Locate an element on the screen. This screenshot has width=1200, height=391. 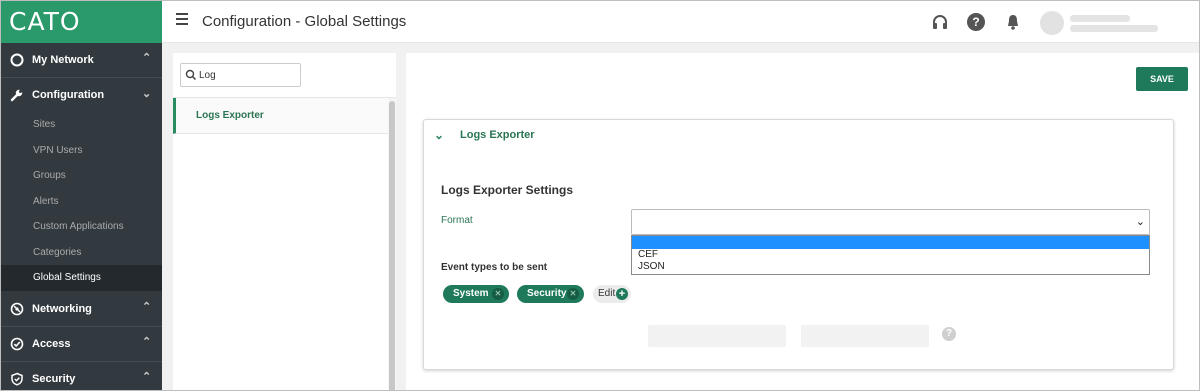
sidebar-subitem-custom-applications: Custom Applications is located at coordinates (81, 226).